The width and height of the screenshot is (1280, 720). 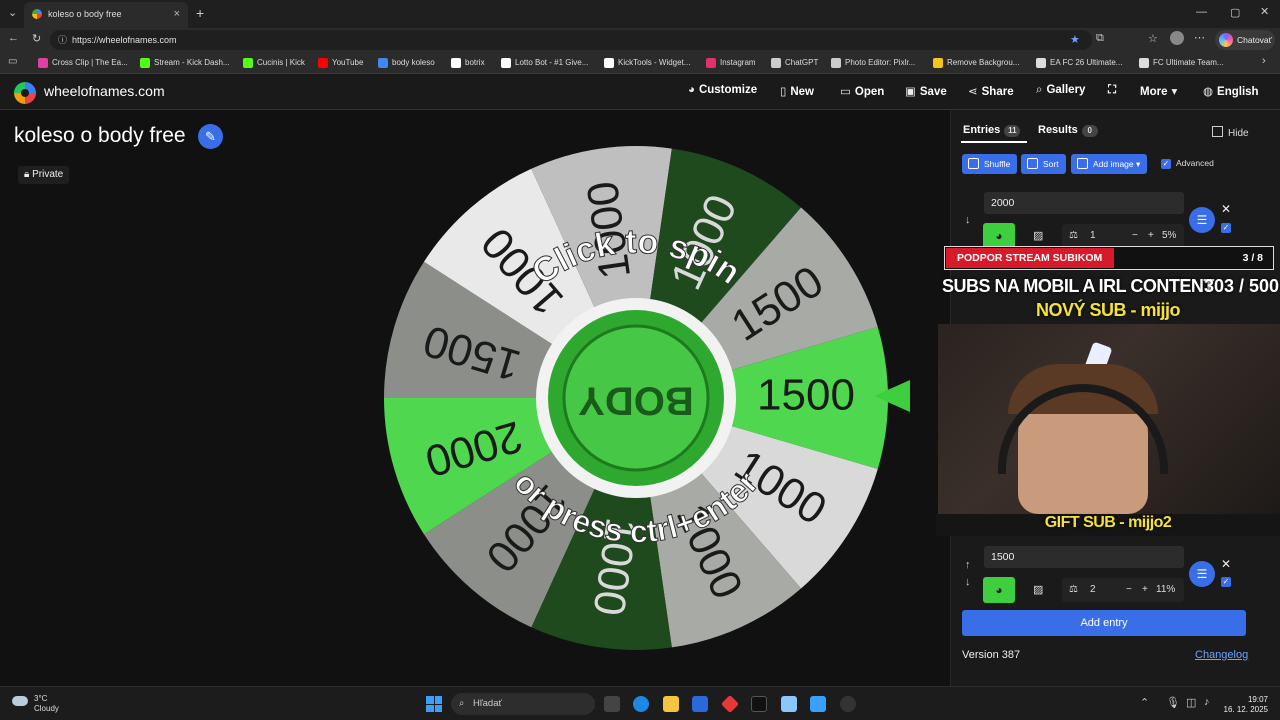 What do you see at coordinates (571, 40) in the screenshot?
I see `url-field: ⓘ https://wheelofnames.com ★` at bounding box center [571, 40].